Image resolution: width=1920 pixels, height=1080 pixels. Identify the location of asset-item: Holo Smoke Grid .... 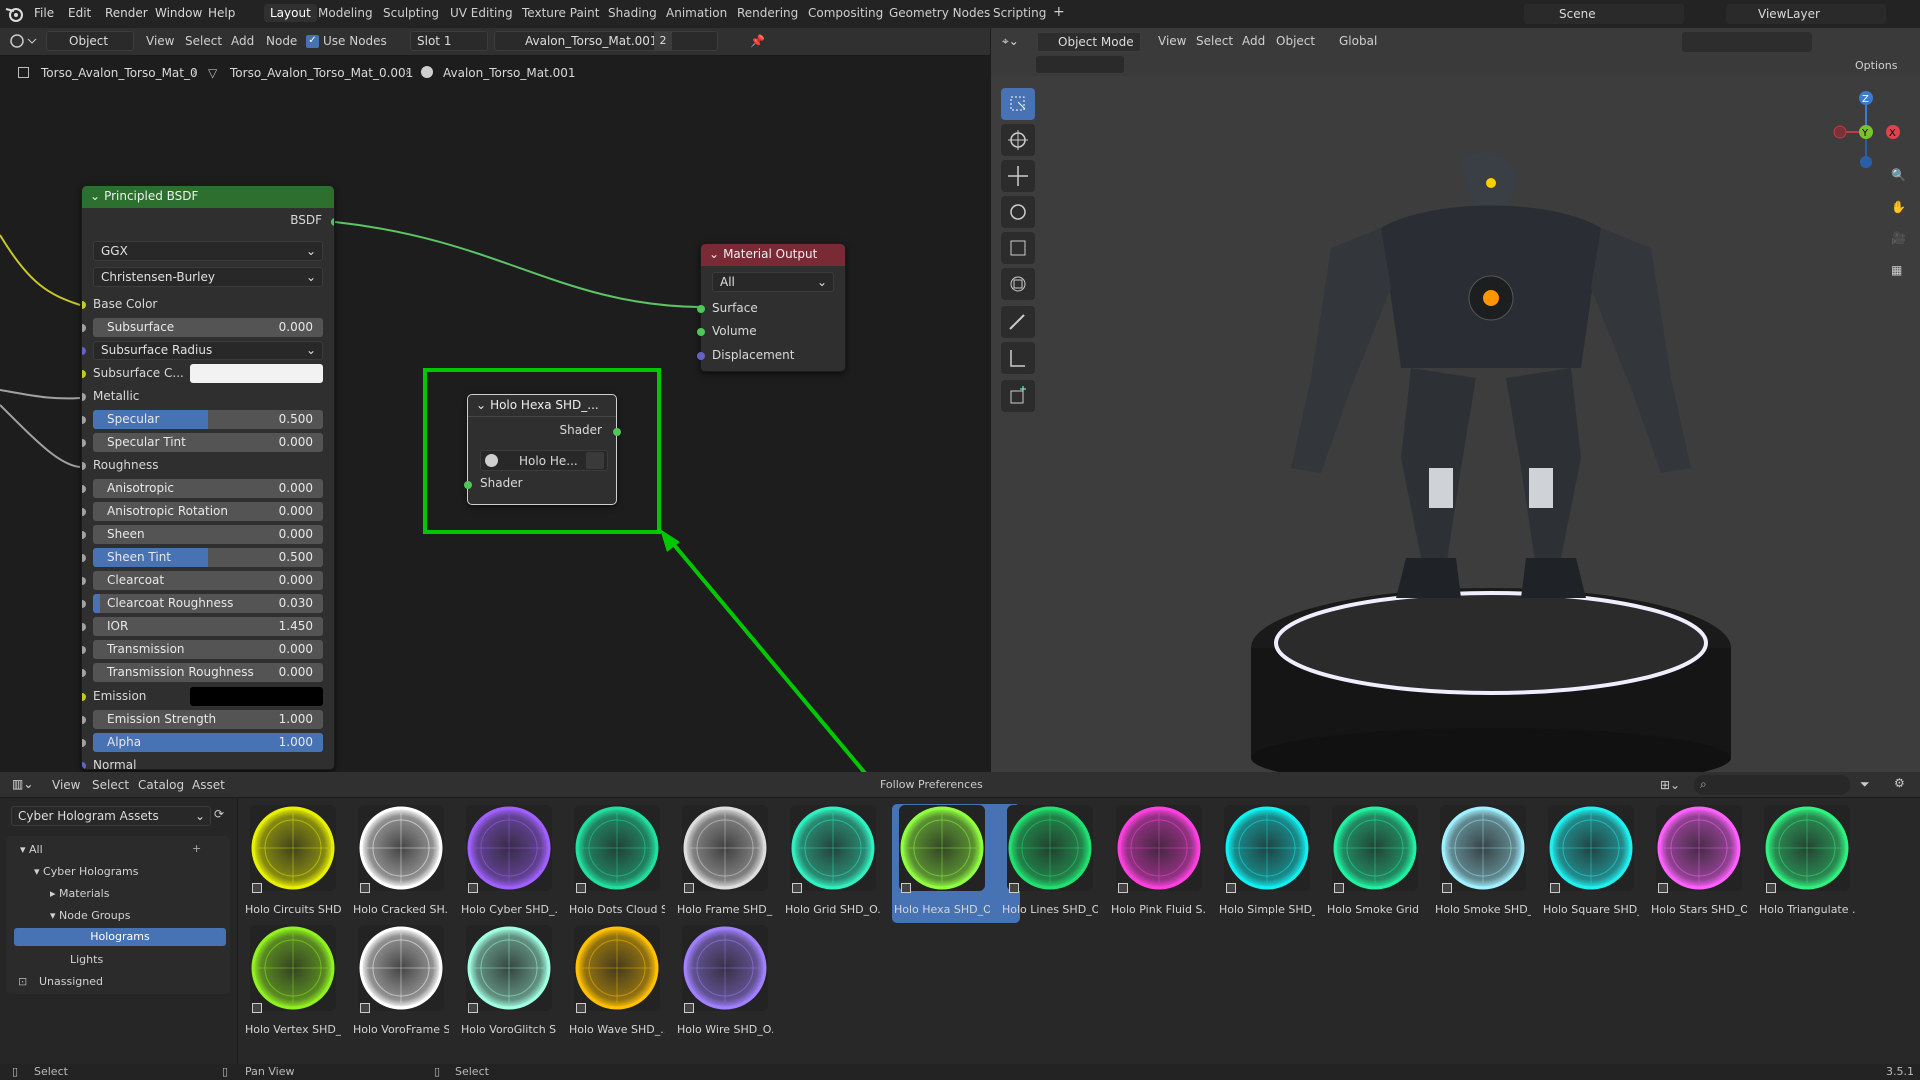
(1375, 860).